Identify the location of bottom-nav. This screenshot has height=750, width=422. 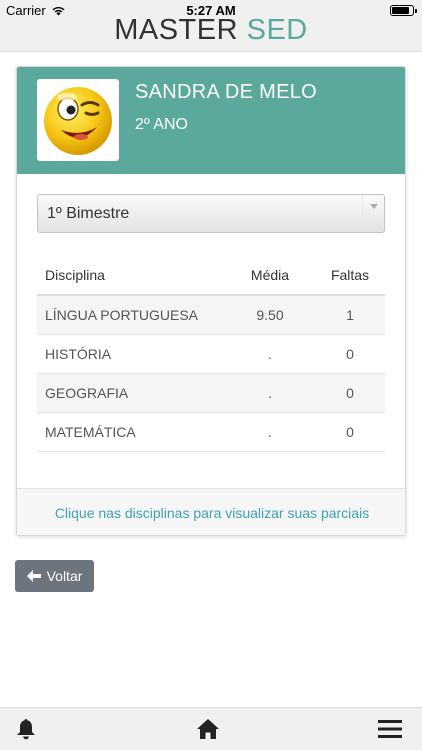
(211, 728).